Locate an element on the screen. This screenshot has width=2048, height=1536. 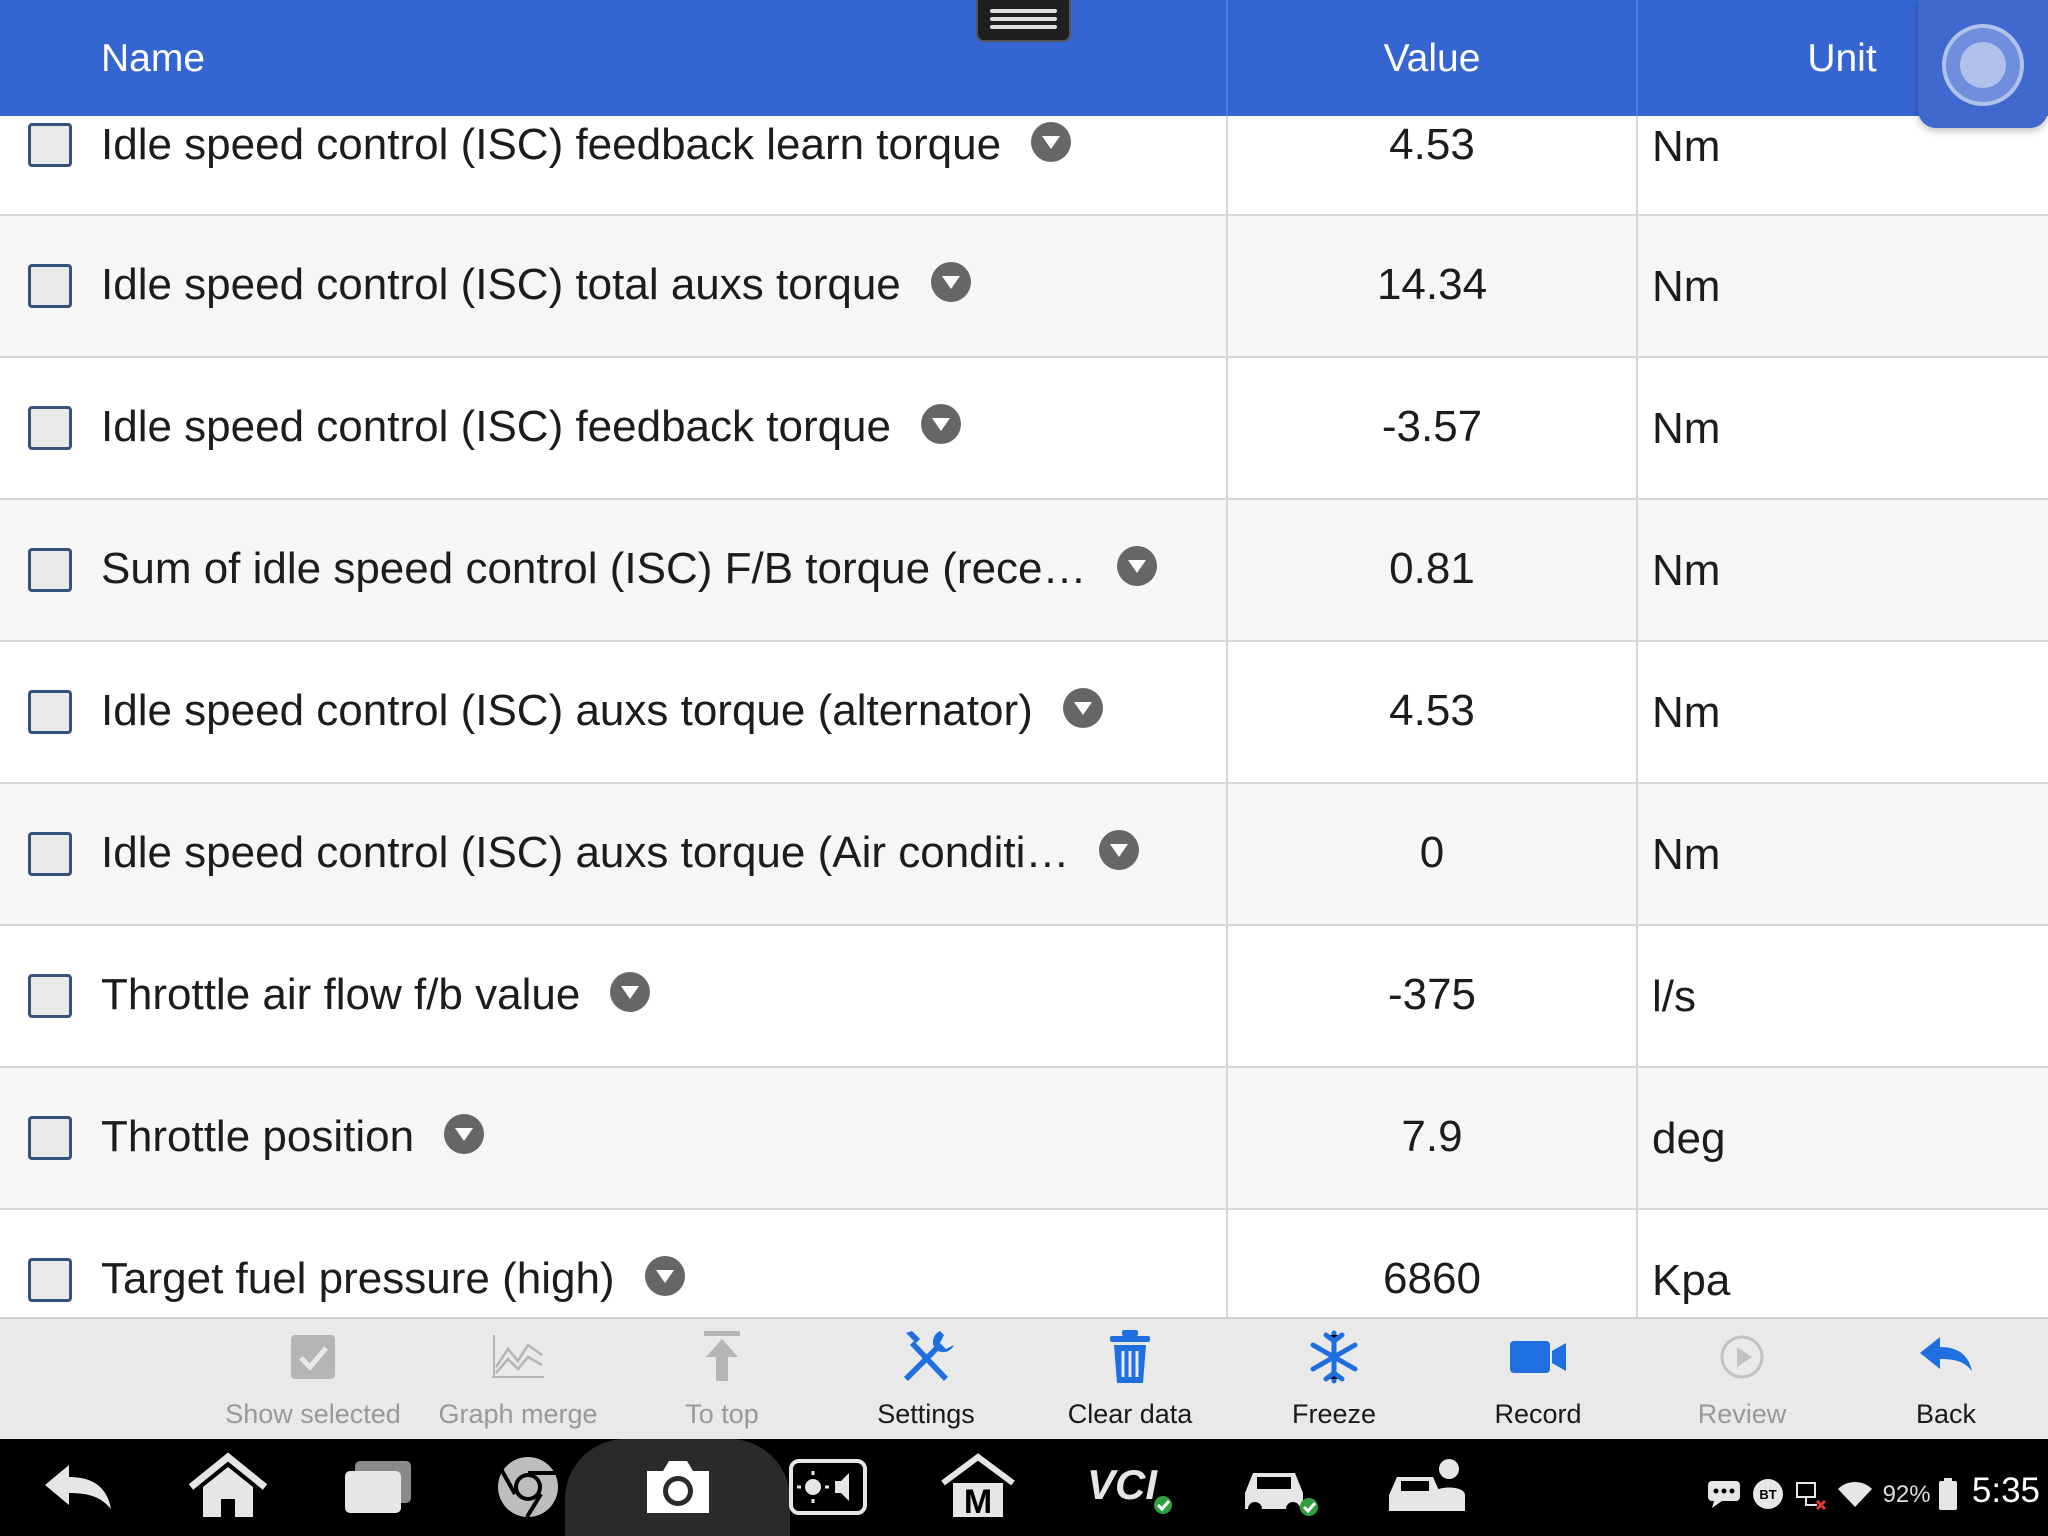
bluetooth-icon: BT is located at coordinates (1767, 1493).